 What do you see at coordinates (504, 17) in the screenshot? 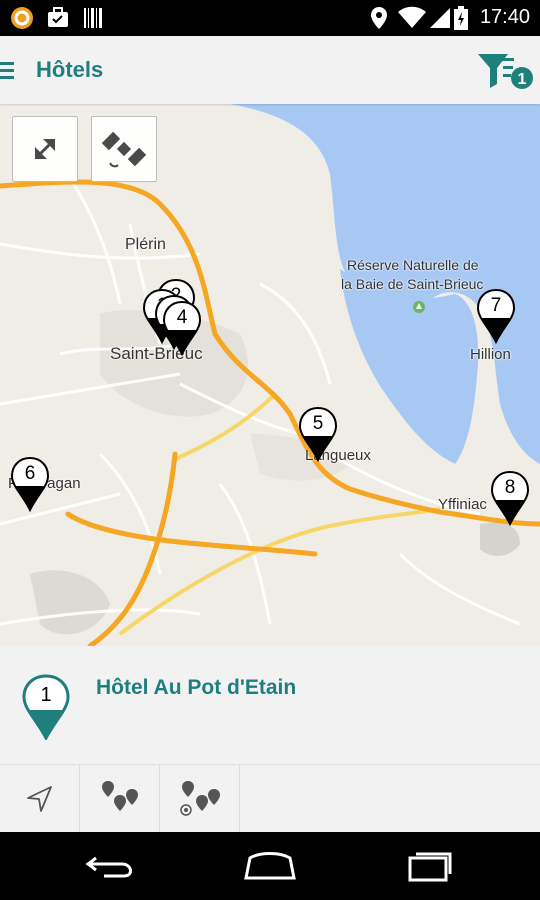
I see `clock: 17:40` at bounding box center [504, 17].